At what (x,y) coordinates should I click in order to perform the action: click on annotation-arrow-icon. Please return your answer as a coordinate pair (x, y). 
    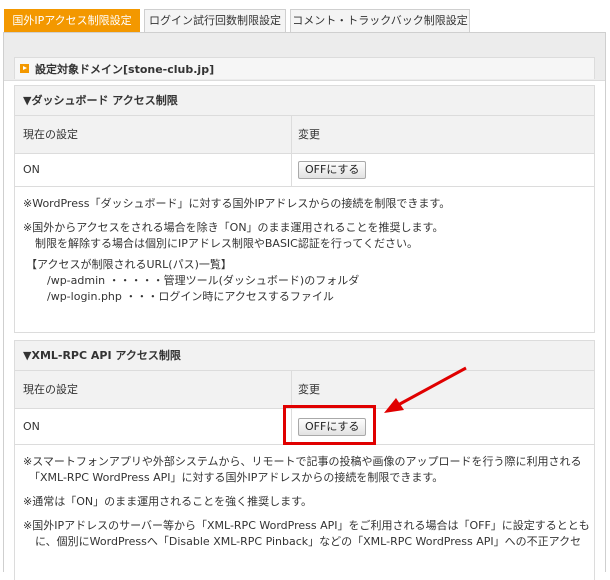
    Looking at the image, I should click on (425, 389).